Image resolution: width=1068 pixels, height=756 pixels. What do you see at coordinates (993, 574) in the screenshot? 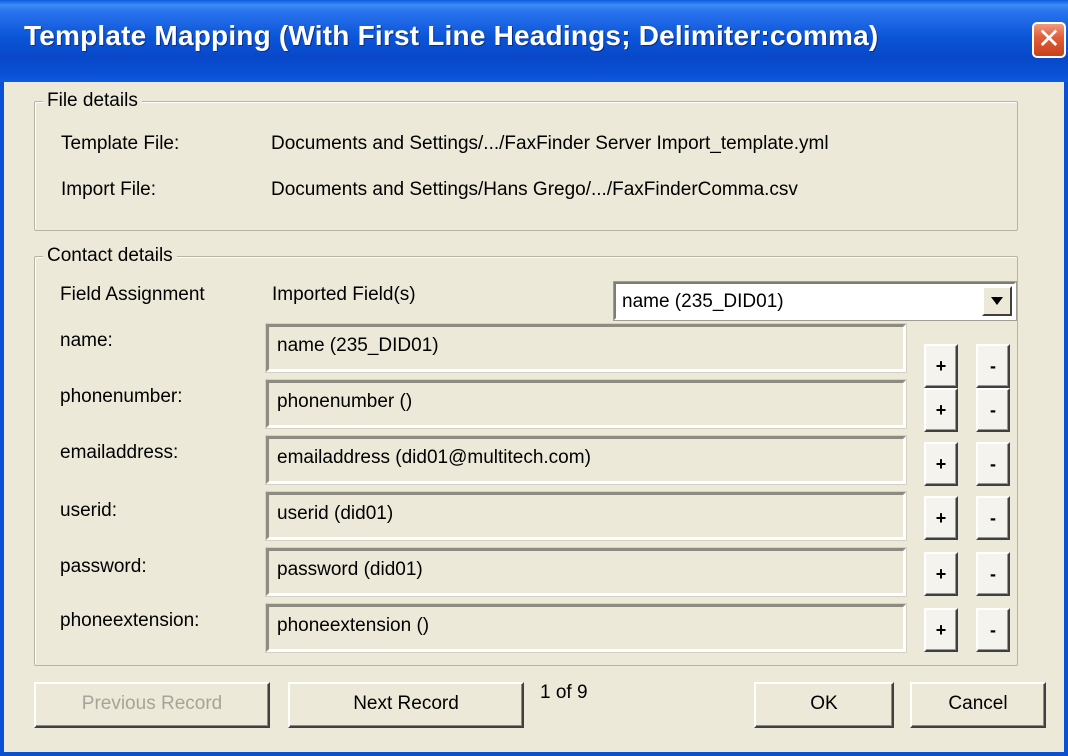
I see `remove-mapping-password-button: -` at bounding box center [993, 574].